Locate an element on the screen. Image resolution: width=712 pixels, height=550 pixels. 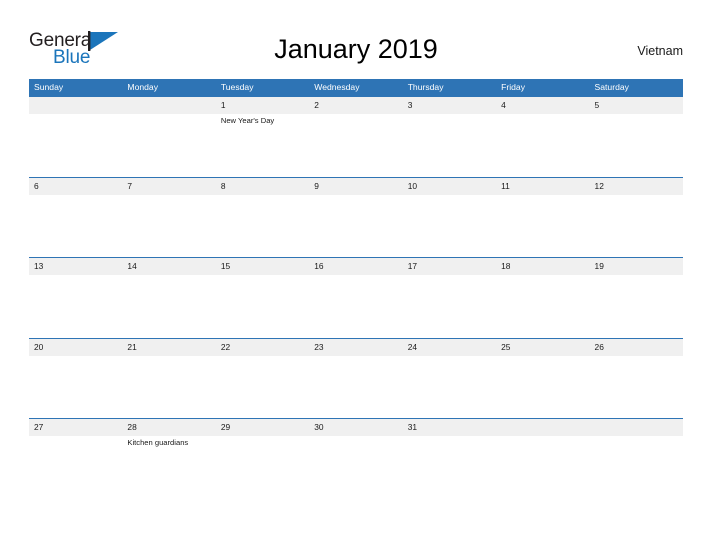
day-number: 13 is located at coordinates (39, 266).